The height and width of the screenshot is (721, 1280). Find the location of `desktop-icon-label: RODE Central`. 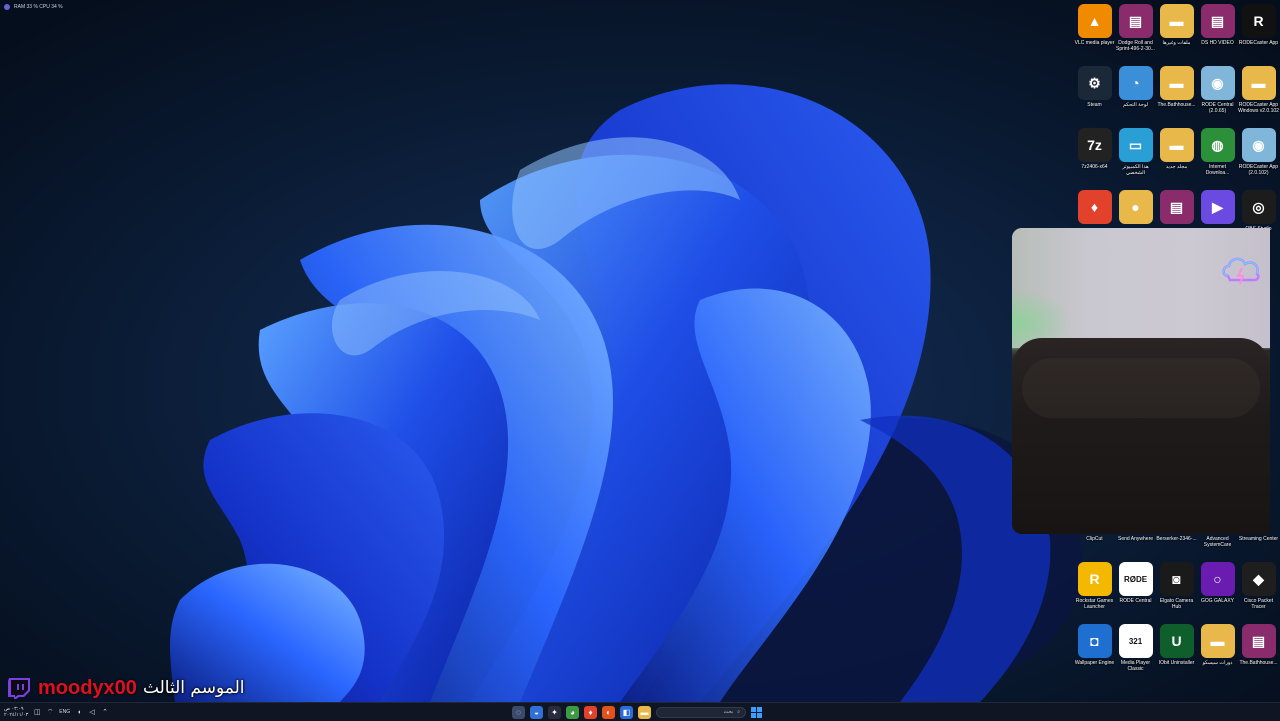

desktop-icon-label: RODE Central is located at coordinates (1135, 601).